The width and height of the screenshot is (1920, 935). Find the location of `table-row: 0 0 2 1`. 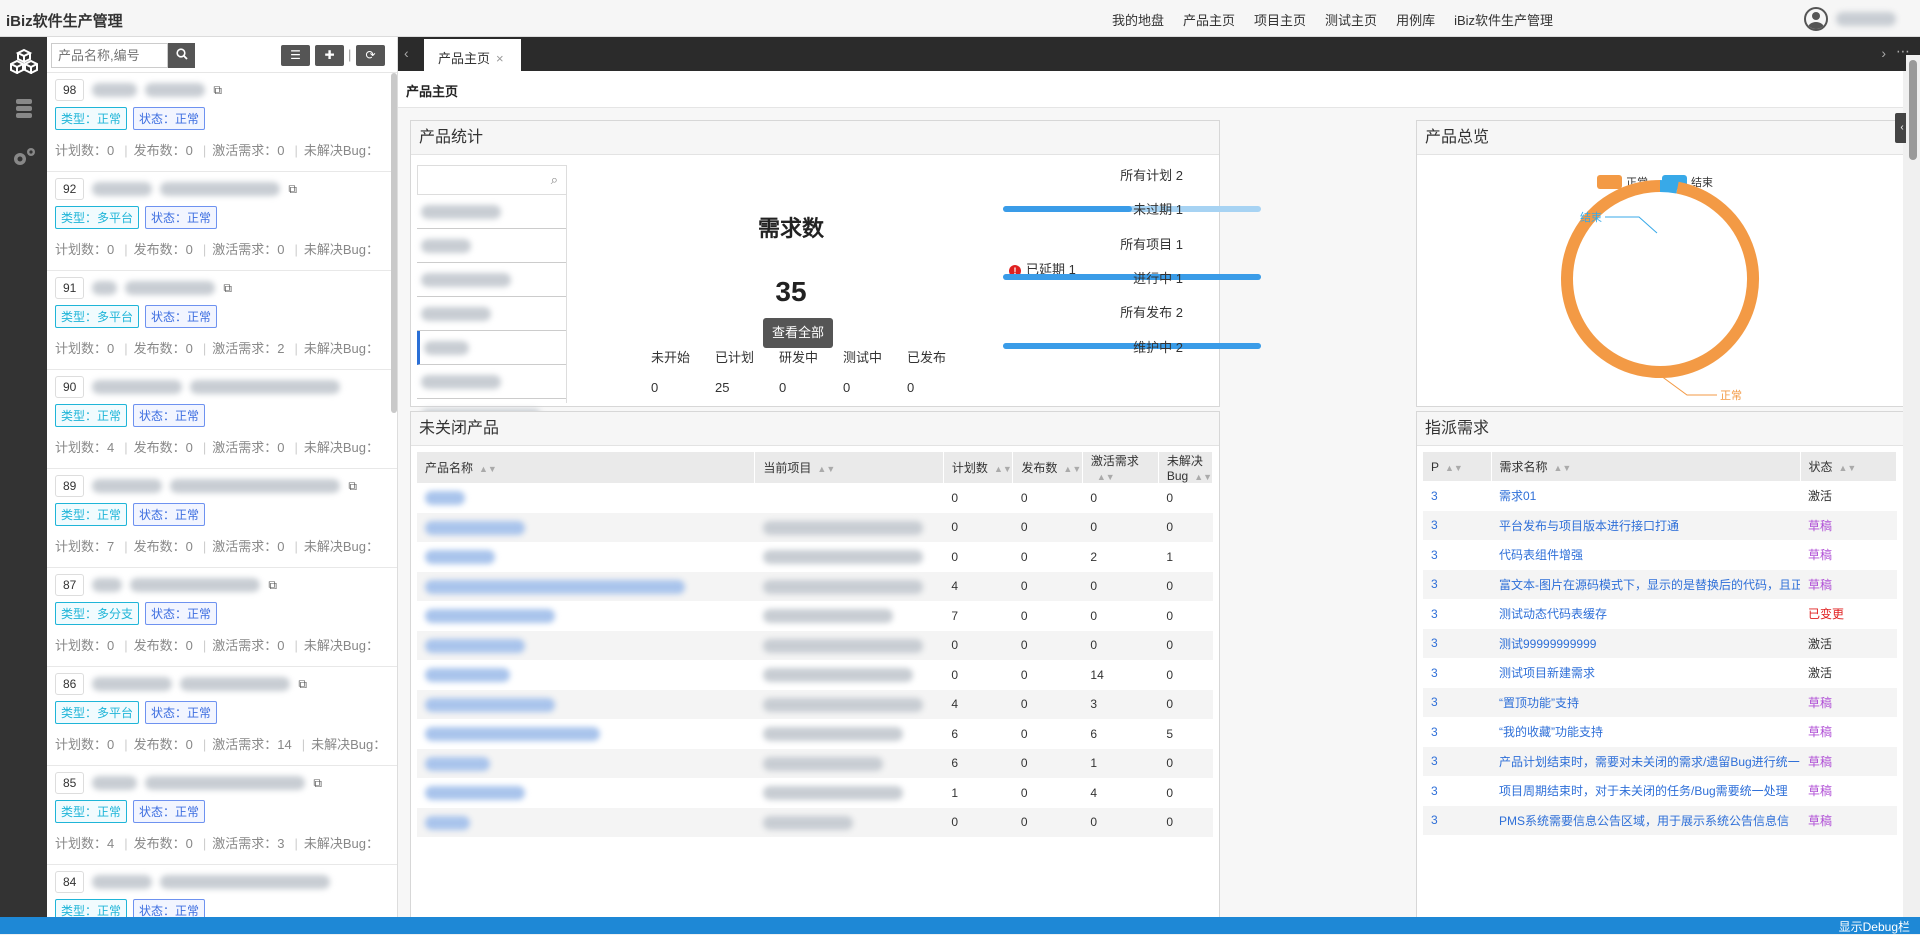

table-row: 0 0 2 1 is located at coordinates (815, 557).